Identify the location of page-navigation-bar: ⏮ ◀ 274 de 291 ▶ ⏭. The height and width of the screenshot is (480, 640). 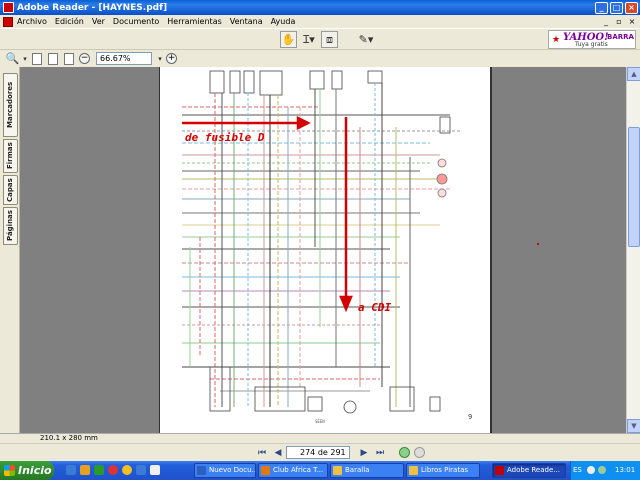
(320, 452).